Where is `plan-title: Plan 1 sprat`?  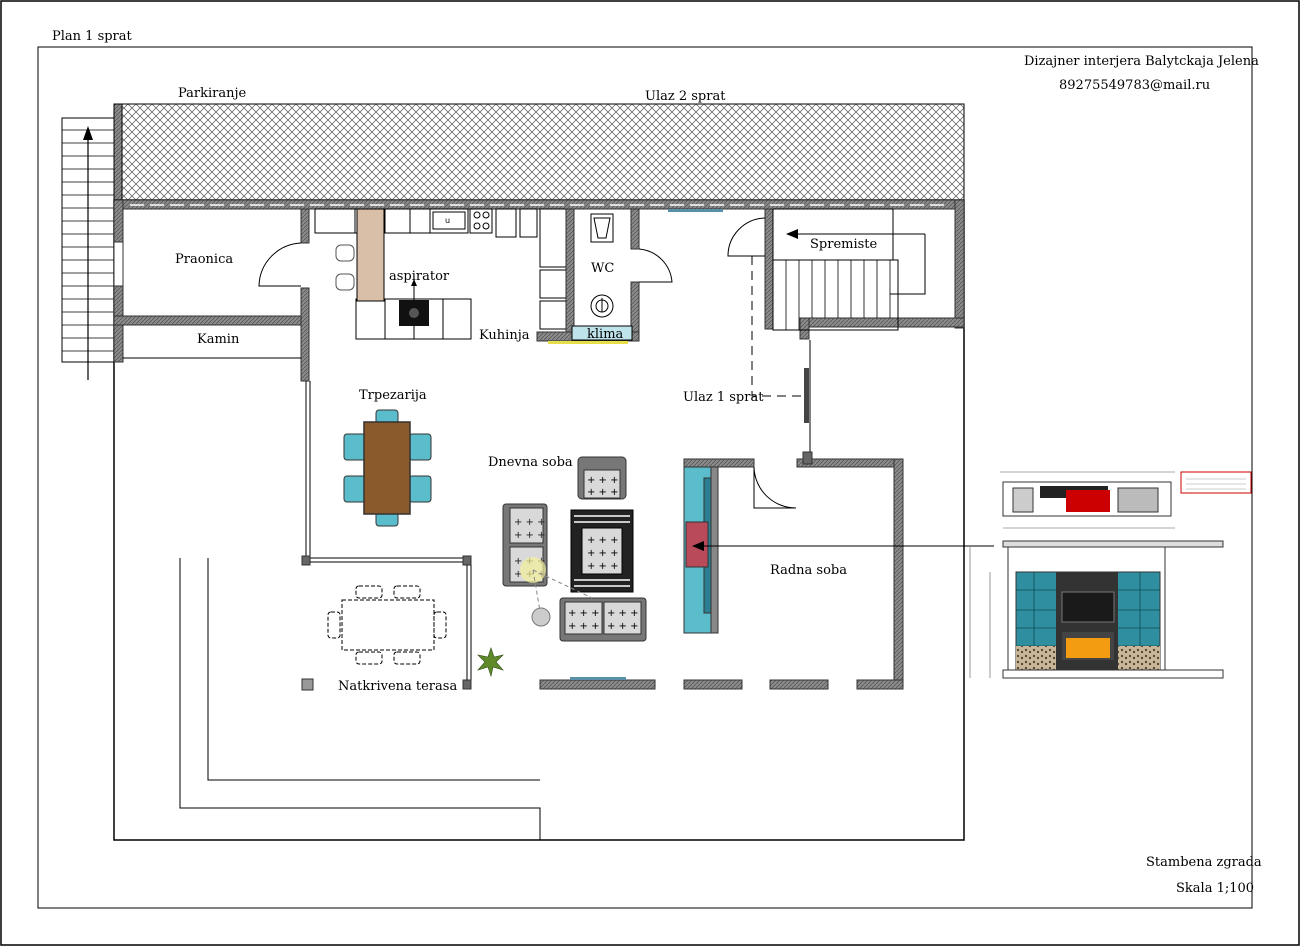 plan-title: Plan 1 sprat is located at coordinates (92, 36).